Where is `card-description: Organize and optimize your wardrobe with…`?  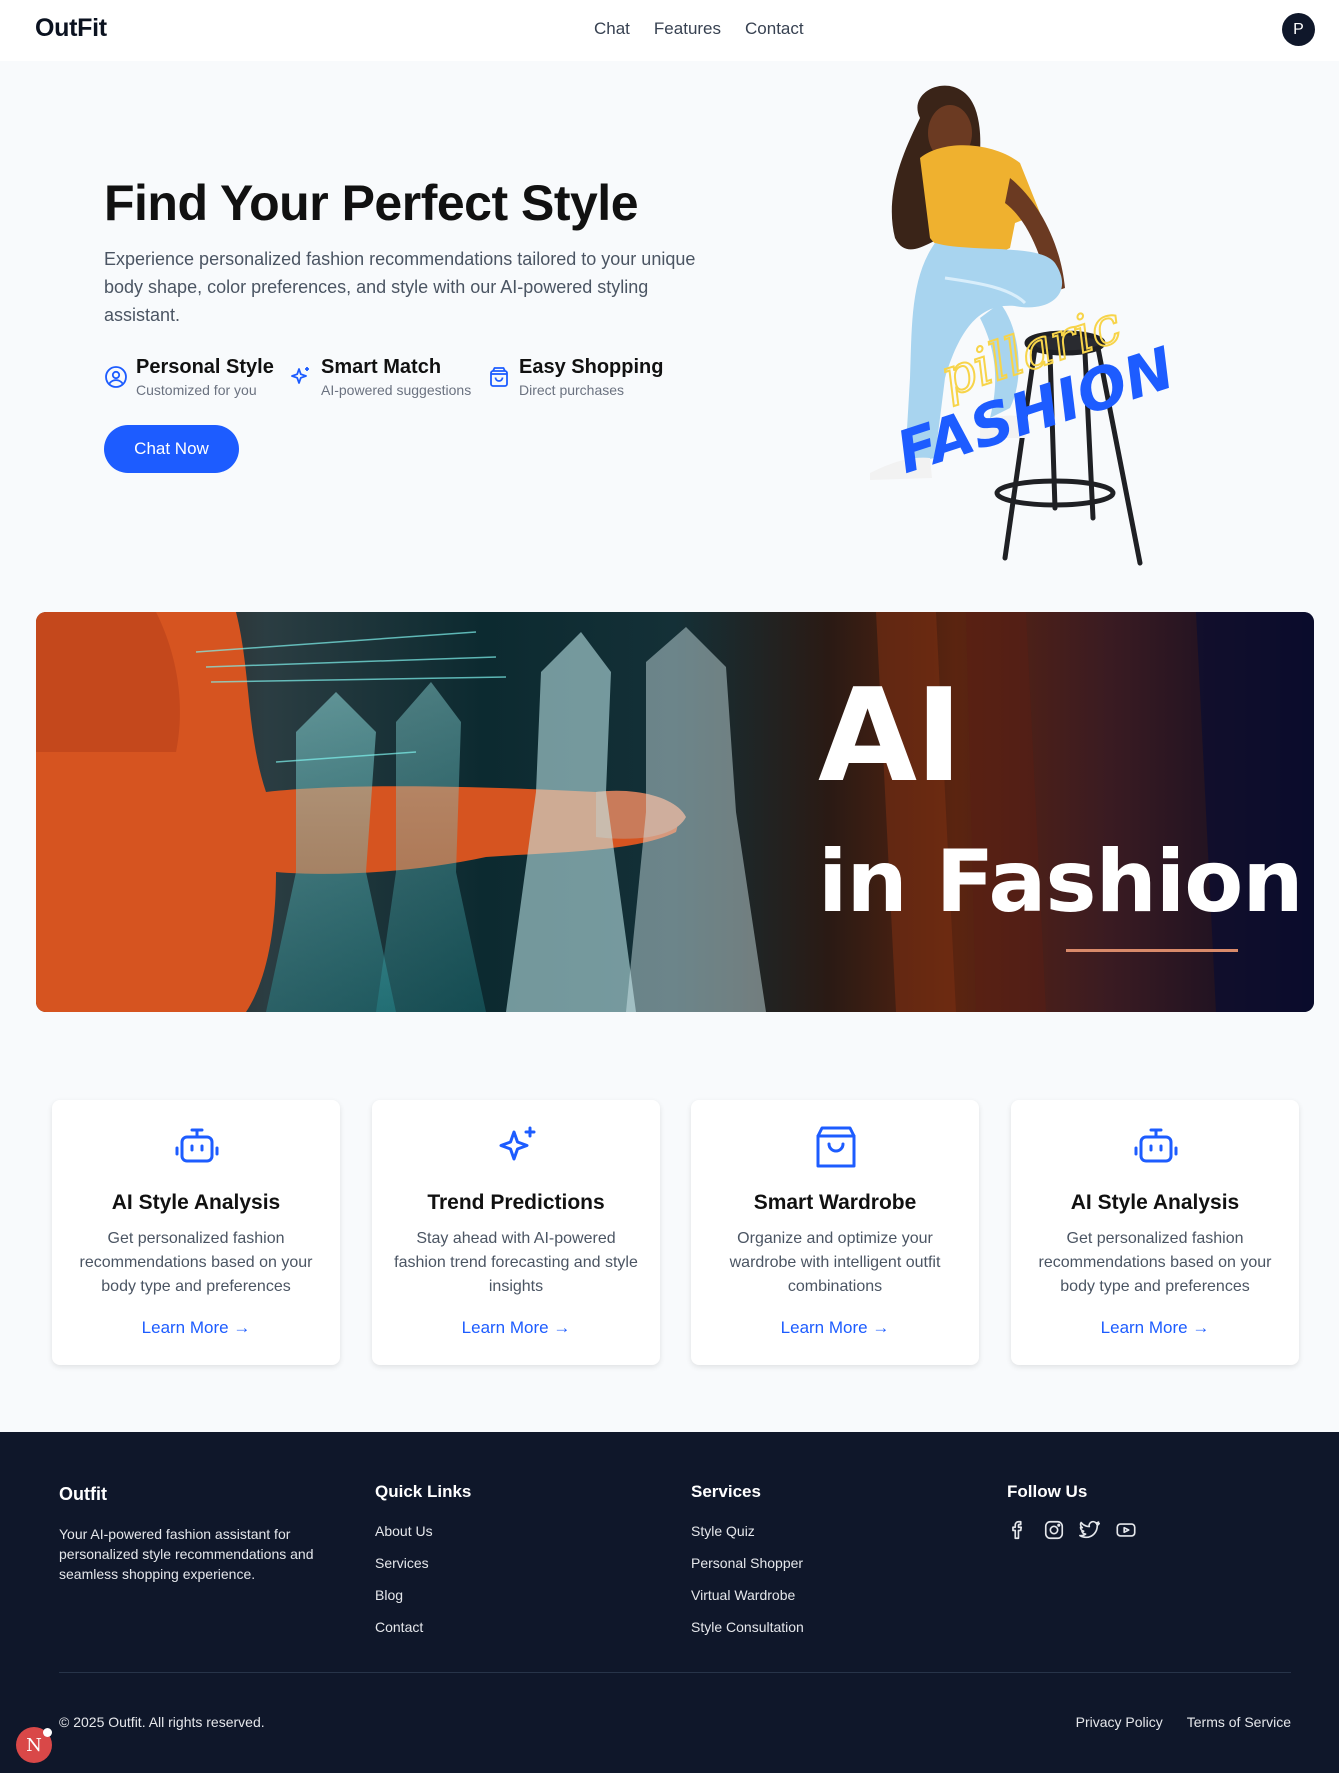
card-description: Organize and optimize your wardrobe with… is located at coordinates (835, 1262).